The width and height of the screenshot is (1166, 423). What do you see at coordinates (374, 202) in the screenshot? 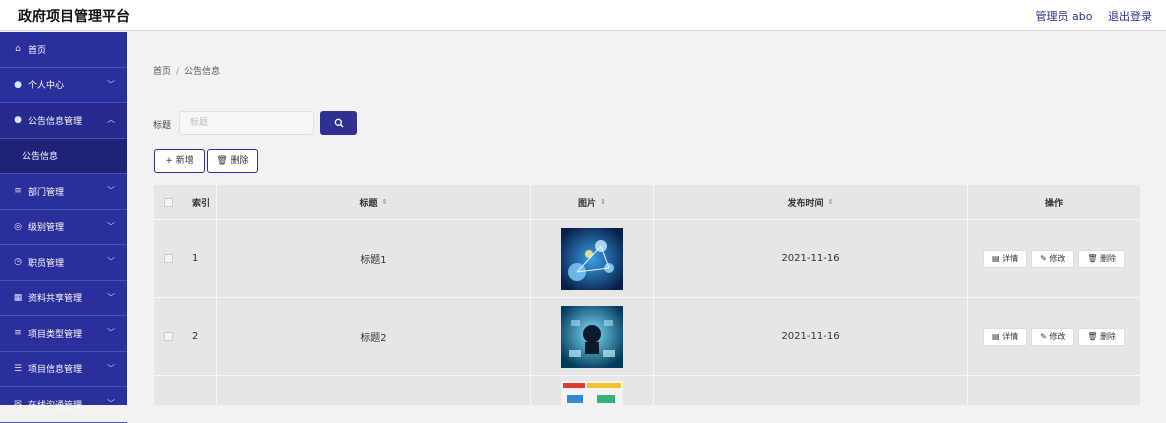
I see `header-title: 标题 ⇕` at bounding box center [374, 202].